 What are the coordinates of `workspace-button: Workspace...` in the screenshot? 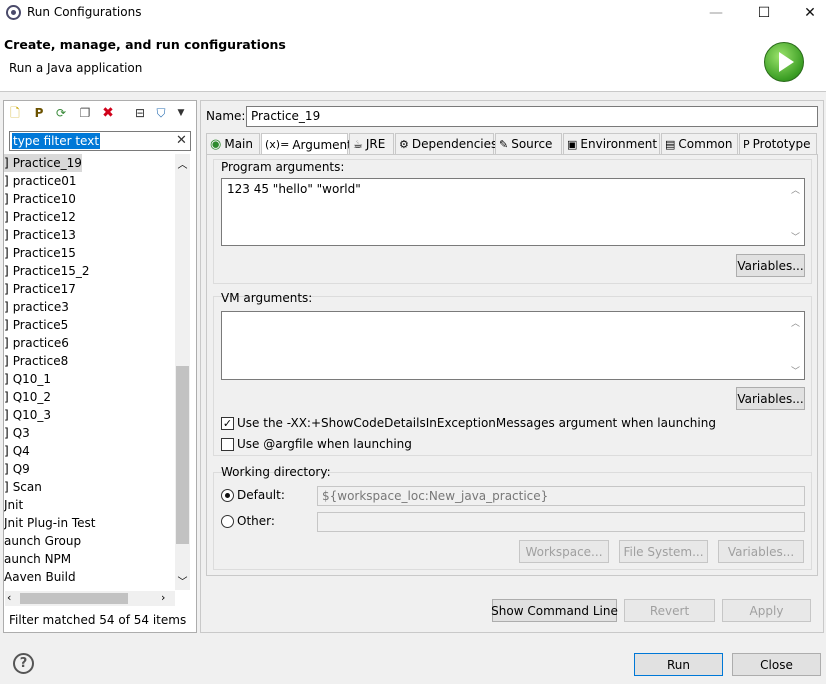 It's located at (564, 551).